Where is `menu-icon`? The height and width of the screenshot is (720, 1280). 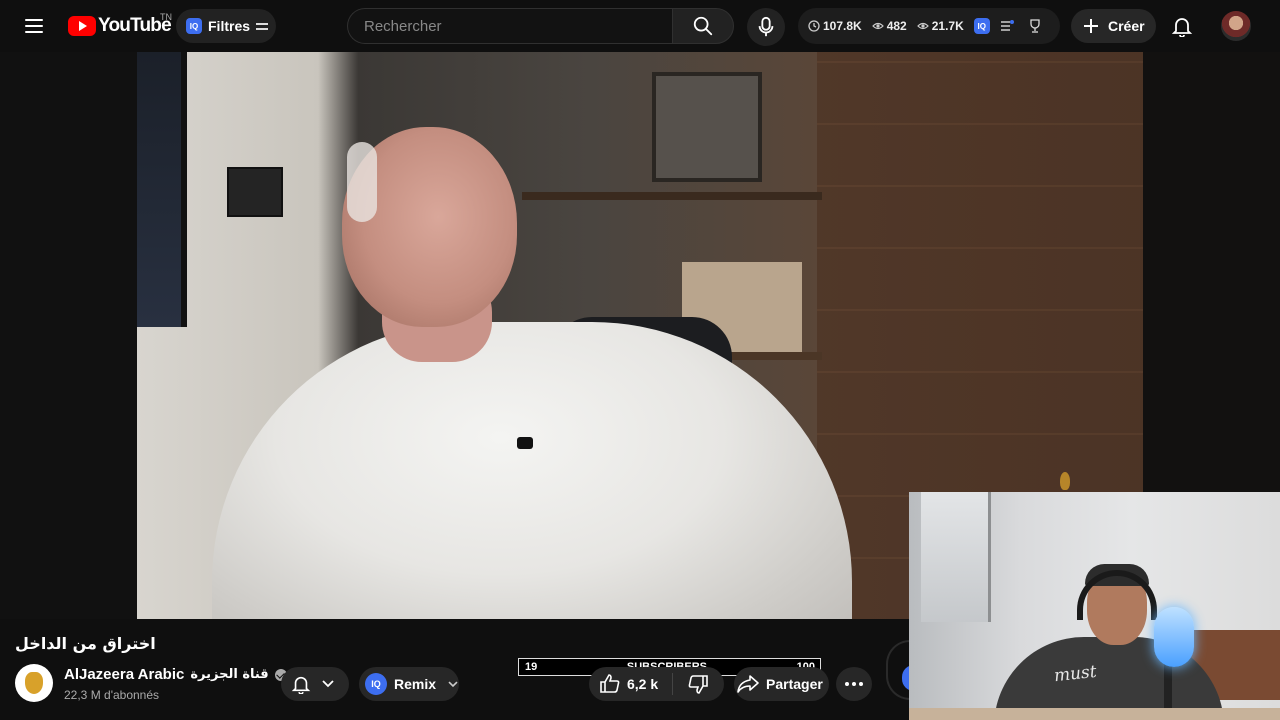 menu-icon is located at coordinates (34, 26).